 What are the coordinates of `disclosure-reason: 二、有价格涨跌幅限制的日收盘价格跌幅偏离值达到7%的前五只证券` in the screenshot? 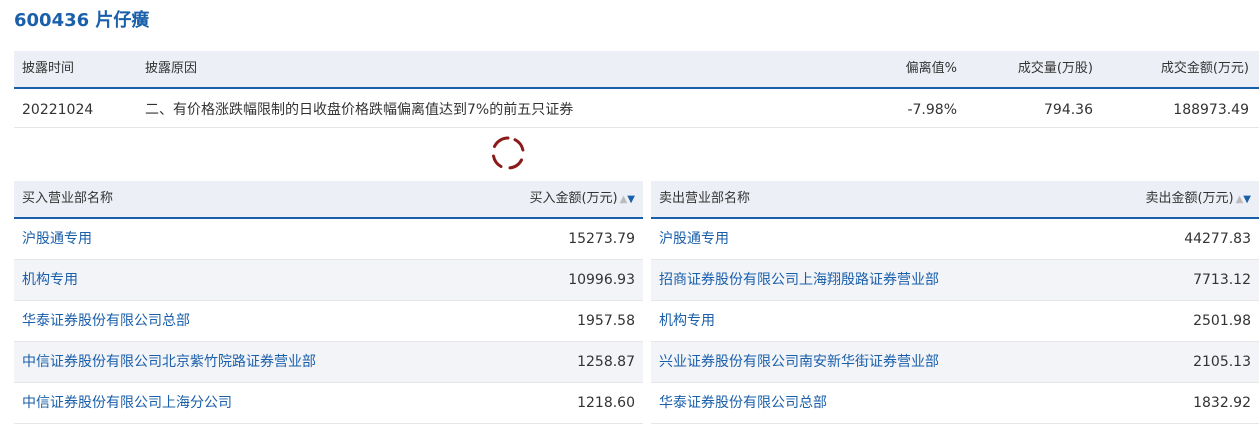 It's located at (359, 110).